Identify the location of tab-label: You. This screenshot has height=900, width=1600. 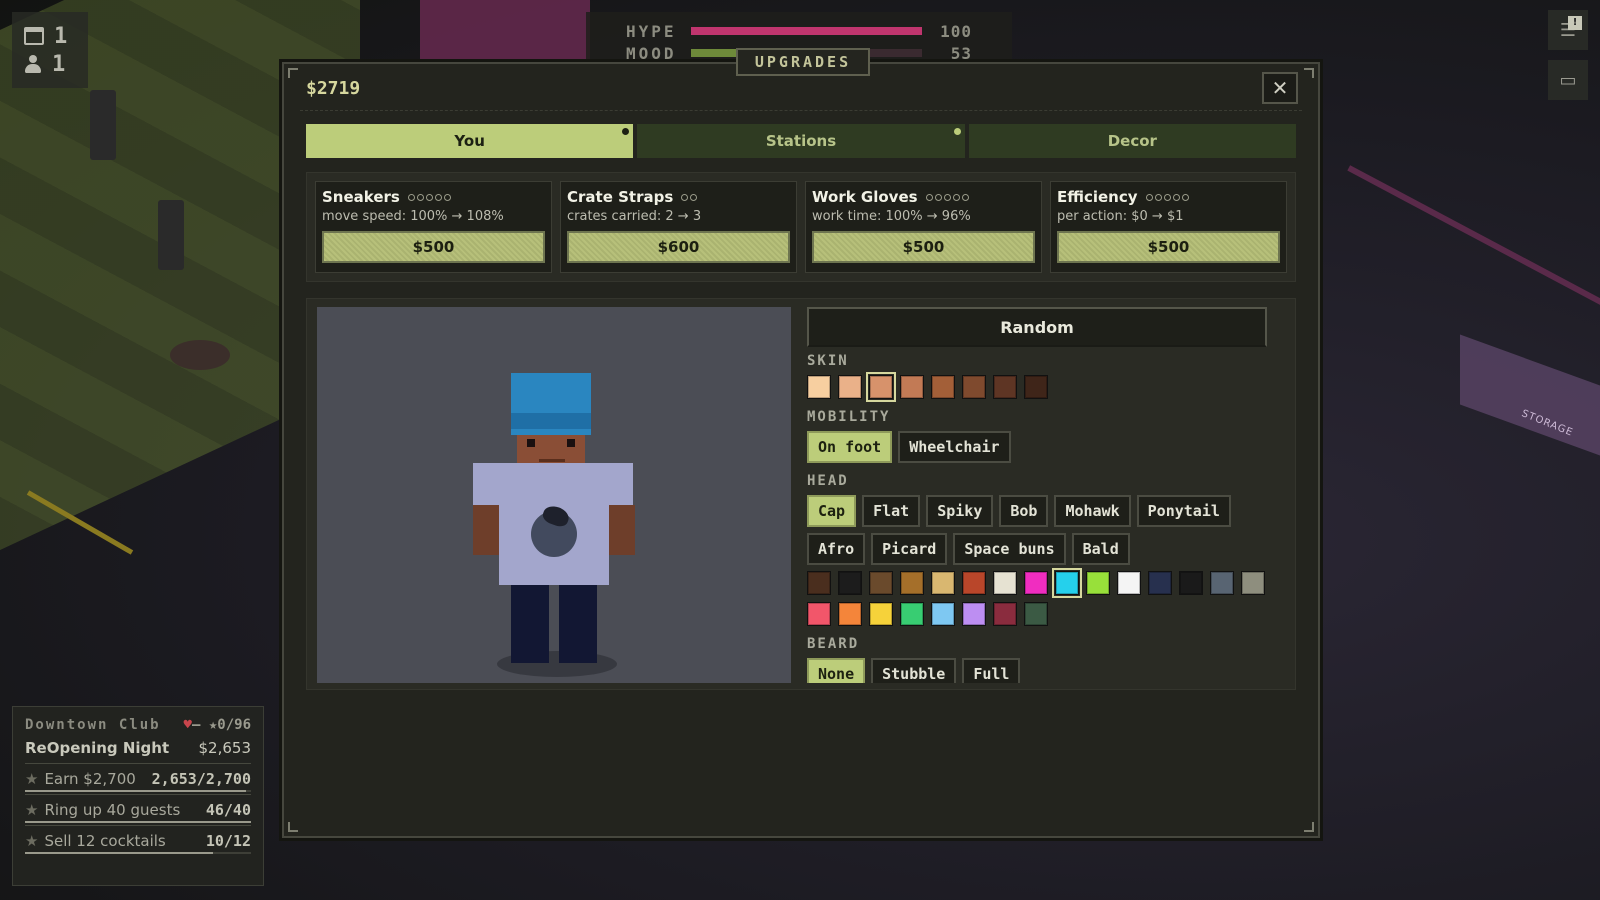
(469, 141).